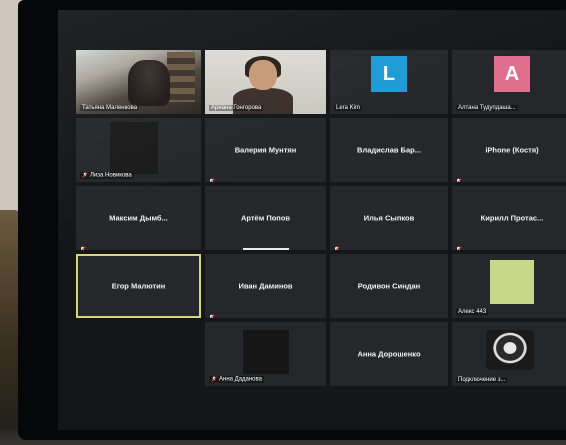 This screenshot has width=566, height=445. I want to click on participant-tile: Иван Даминов, so click(265, 286).